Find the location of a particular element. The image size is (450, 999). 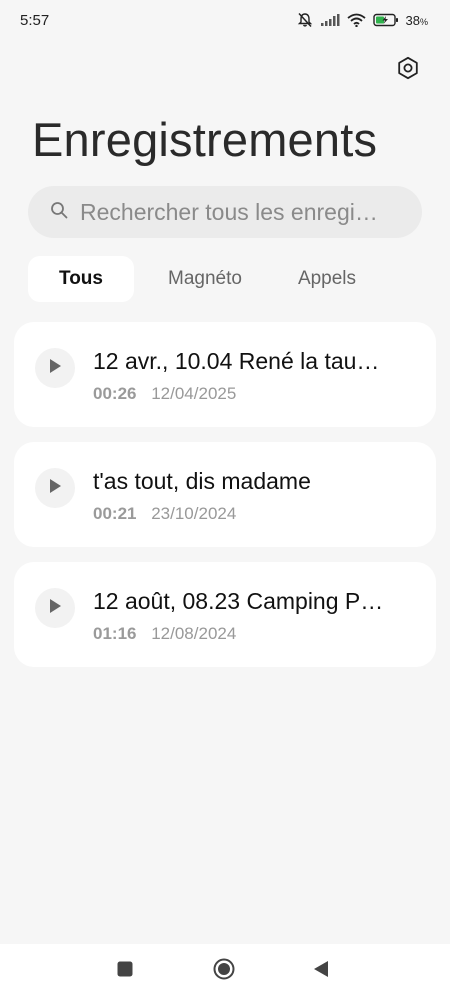

tab-recorder: Magnéto is located at coordinates (205, 279).